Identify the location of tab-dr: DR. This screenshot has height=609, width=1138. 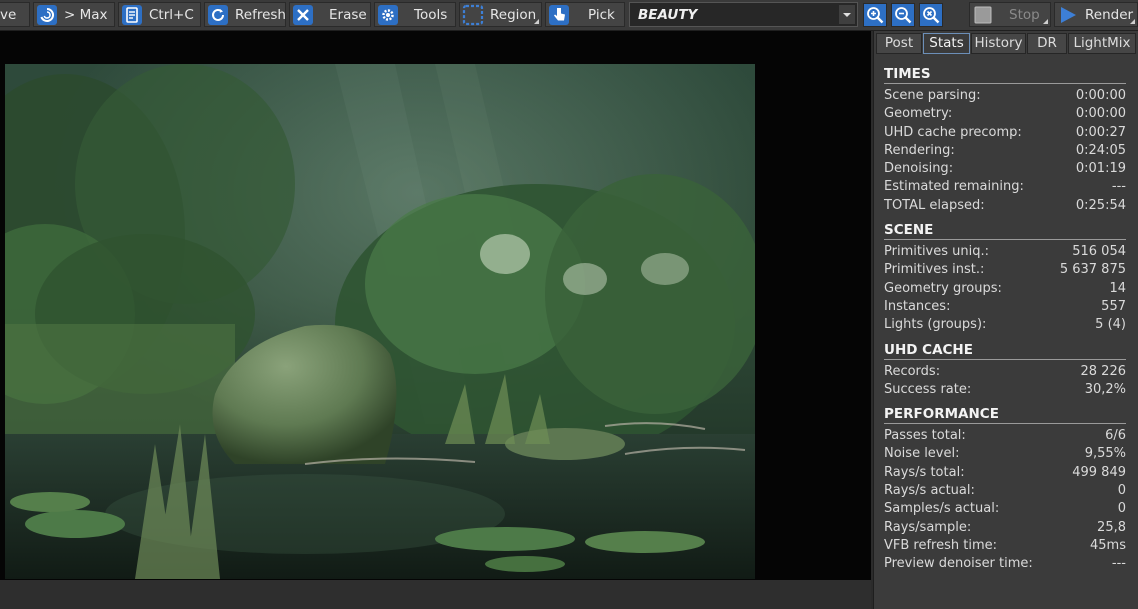
(1047, 43).